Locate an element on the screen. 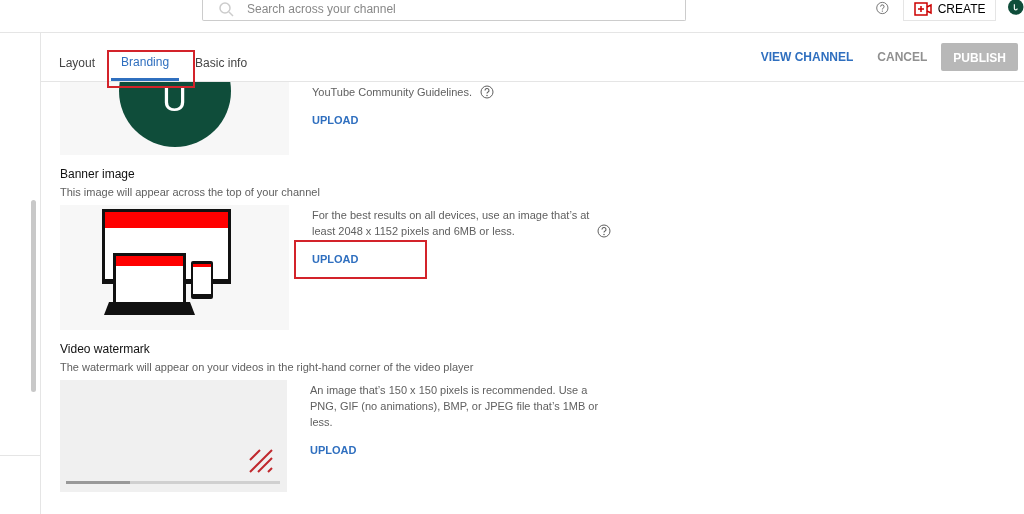 The height and width of the screenshot is (514, 1024). info-text: An image that’s 150 x 150 pixels is recommended. Use a PNG, GIF (no animations), BMP, or JPEG file that’s 1MB or less. is located at coordinates (454, 406).